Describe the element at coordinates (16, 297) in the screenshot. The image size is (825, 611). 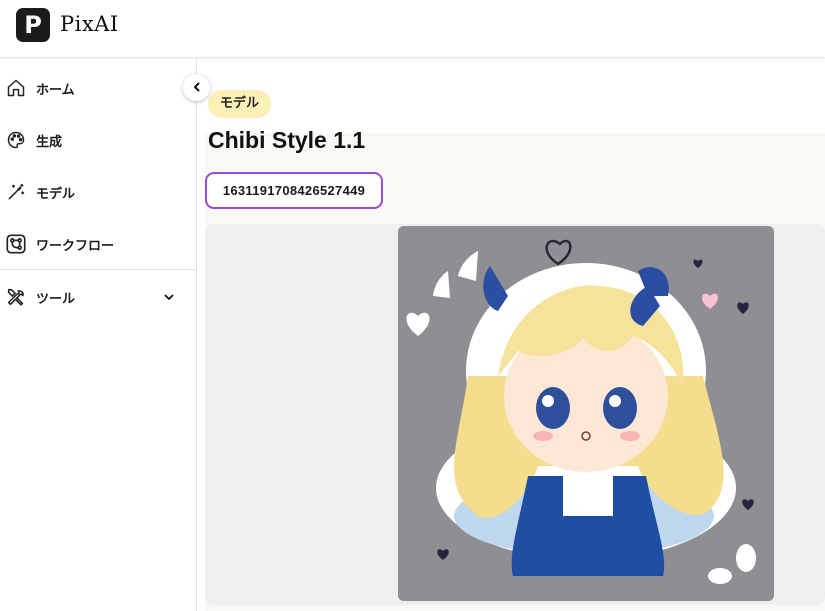
I see `tools-icon` at that location.